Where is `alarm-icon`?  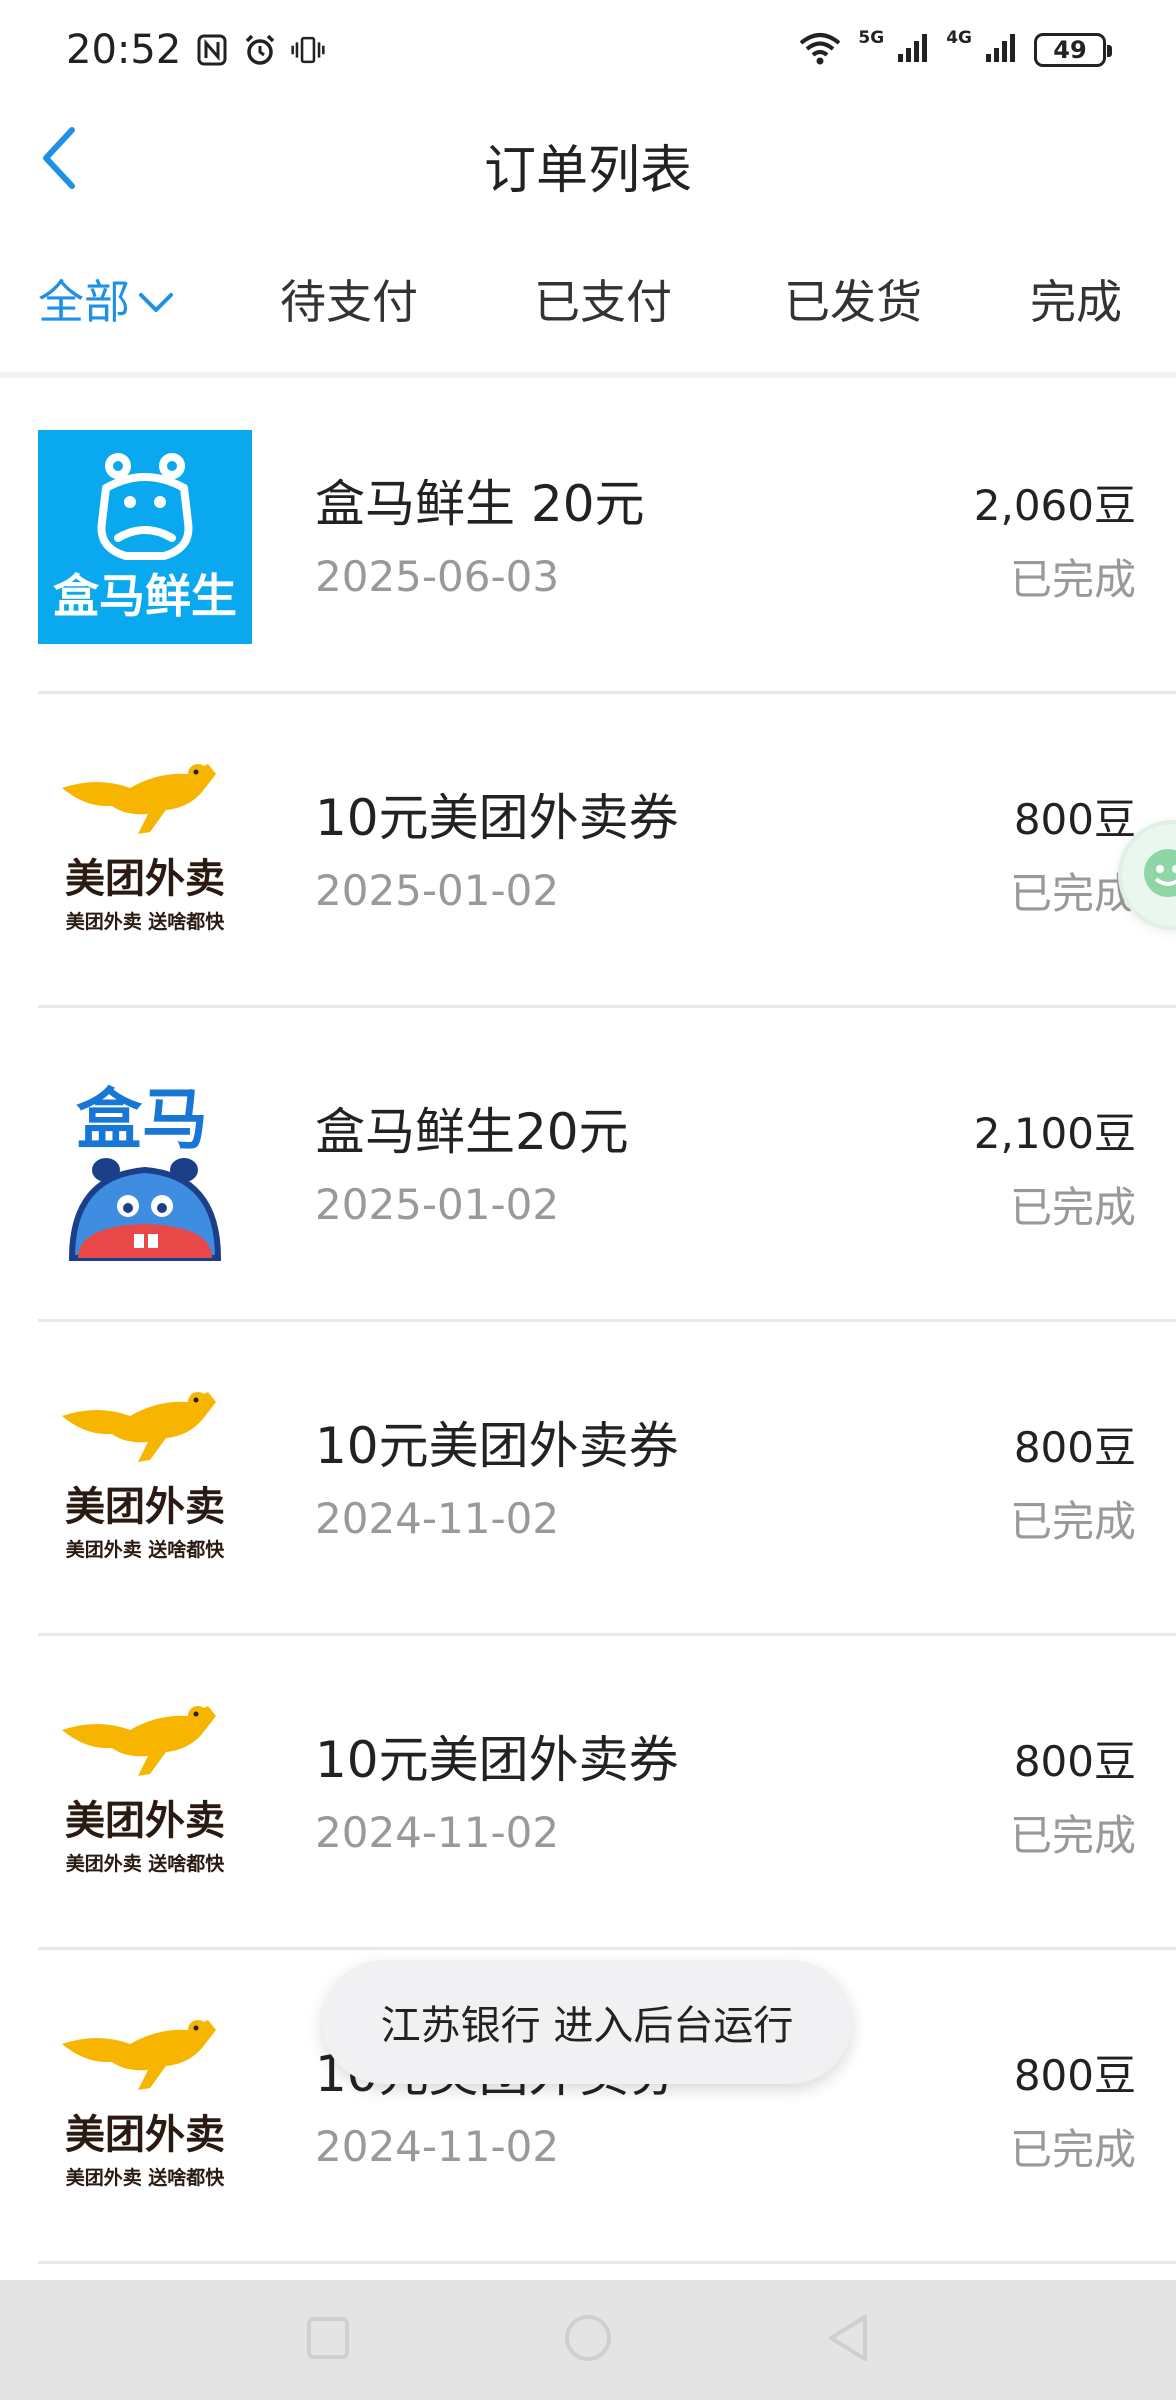
alarm-icon is located at coordinates (260, 50).